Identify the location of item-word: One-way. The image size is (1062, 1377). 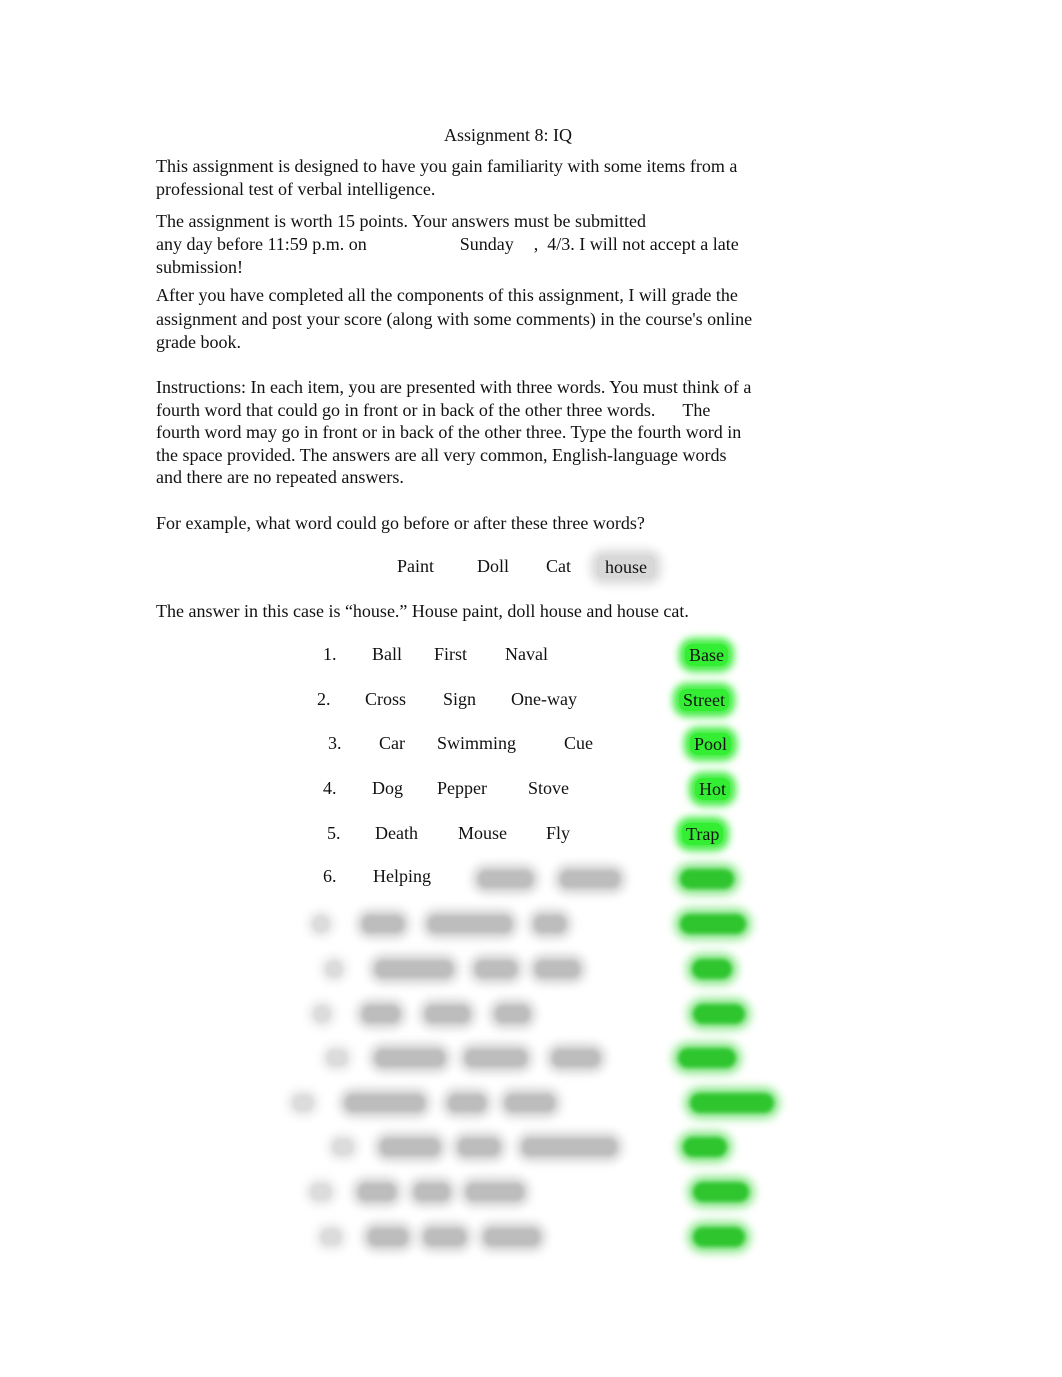
(544, 699).